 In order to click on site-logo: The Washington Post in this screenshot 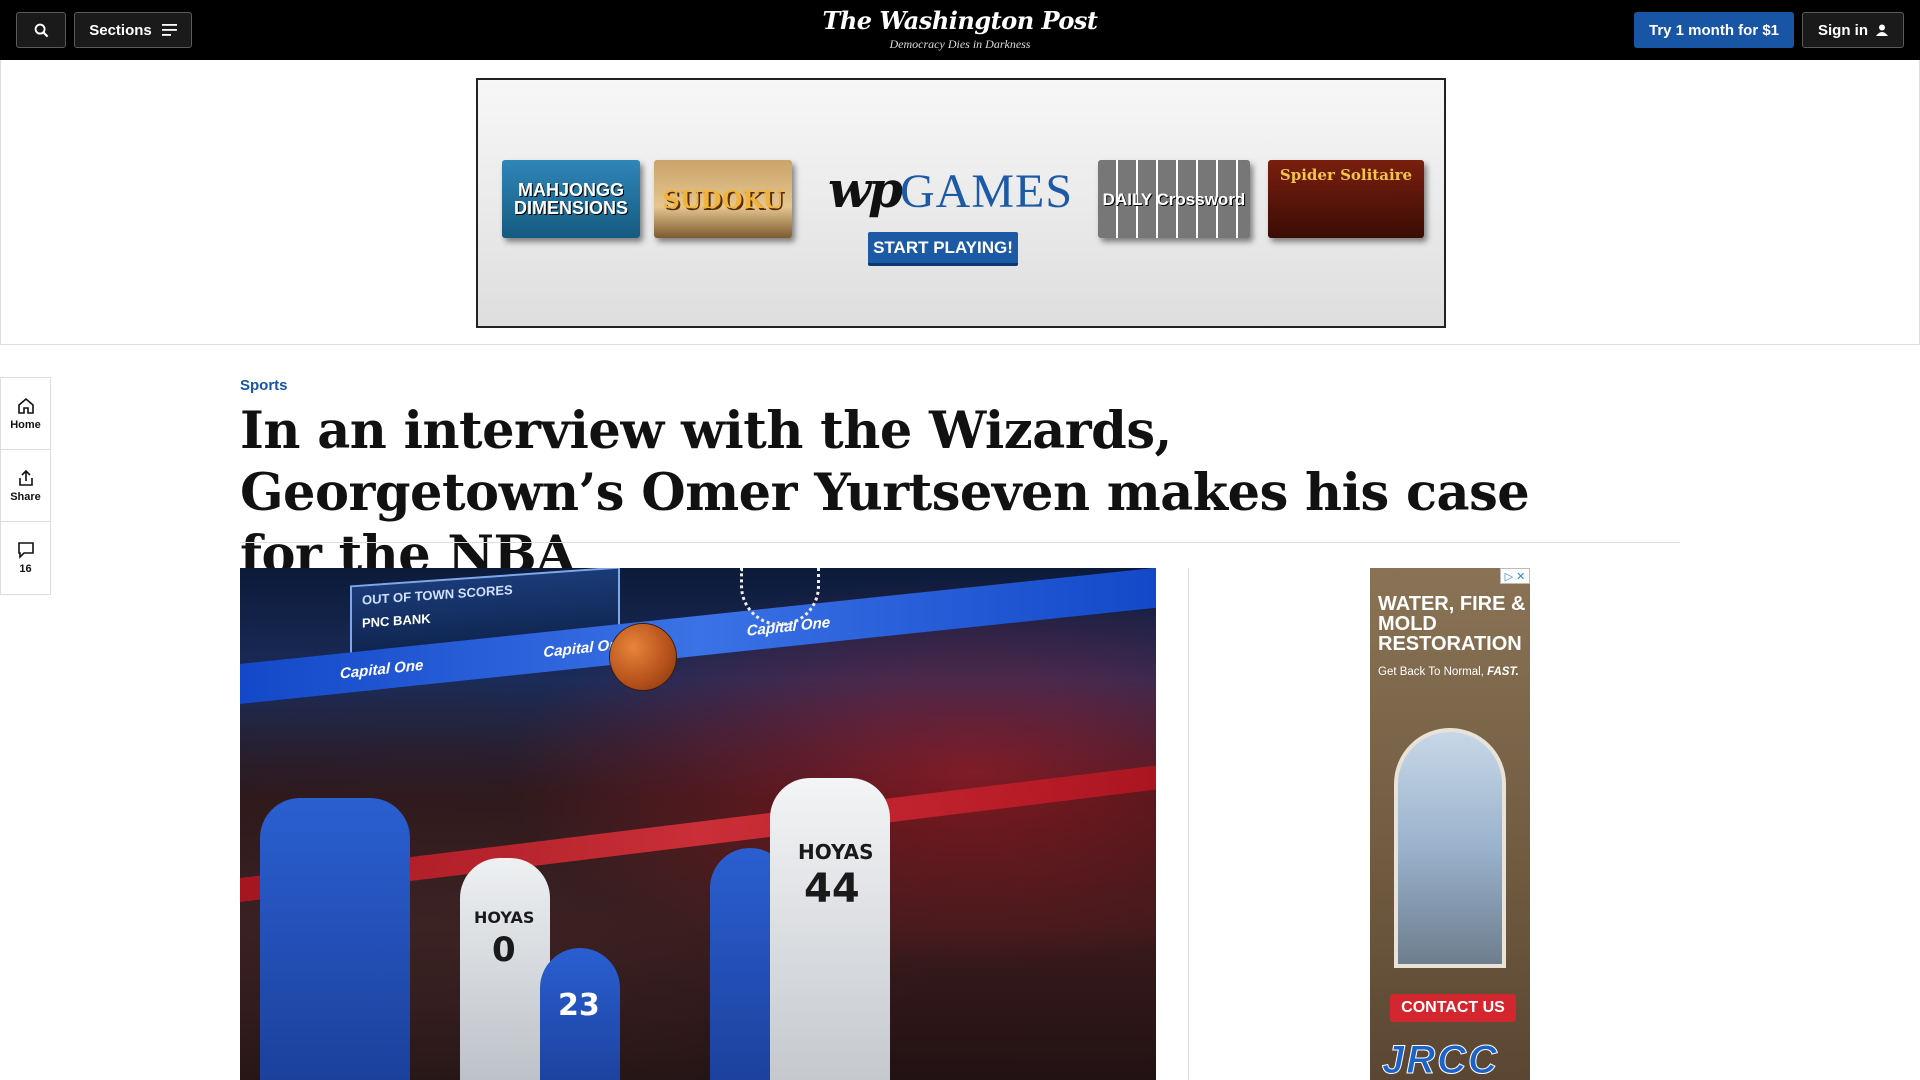, I will do `click(960, 20)`.